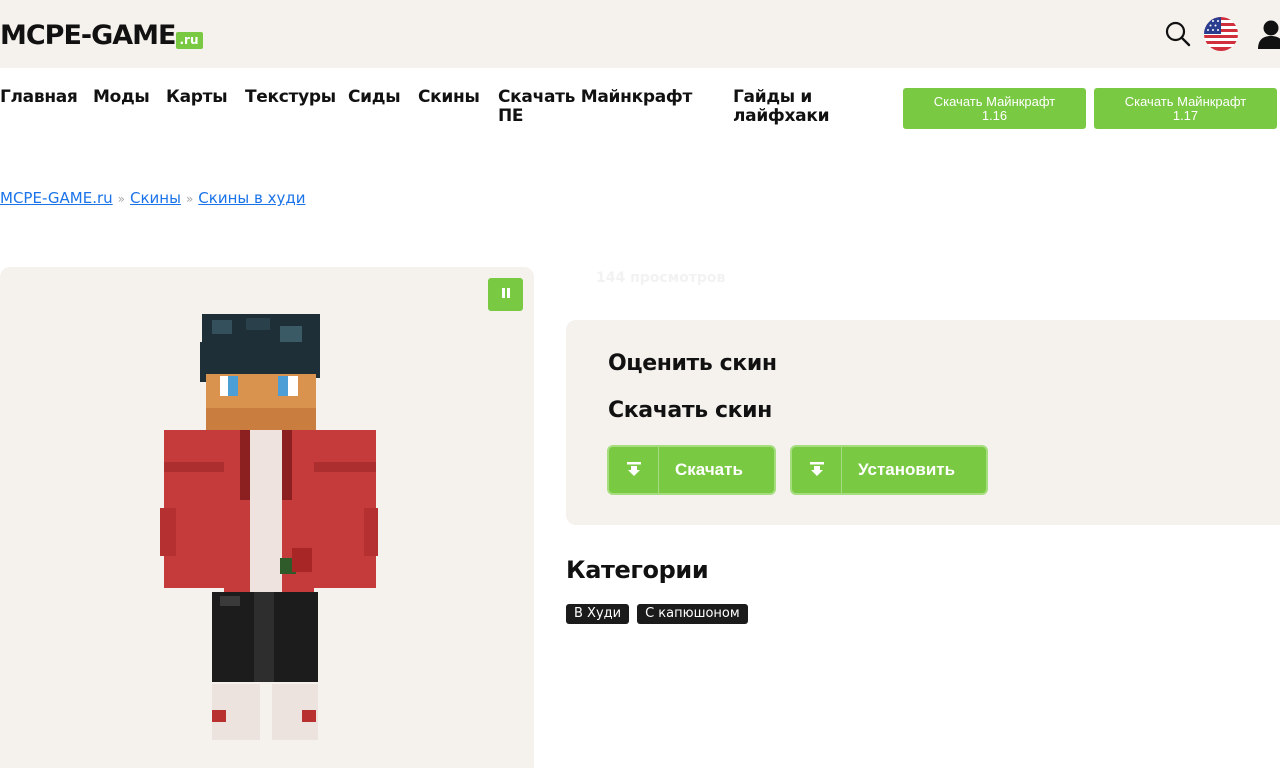  Describe the element at coordinates (189, 40) in the screenshot. I see `logo-suffix: .ru` at that location.